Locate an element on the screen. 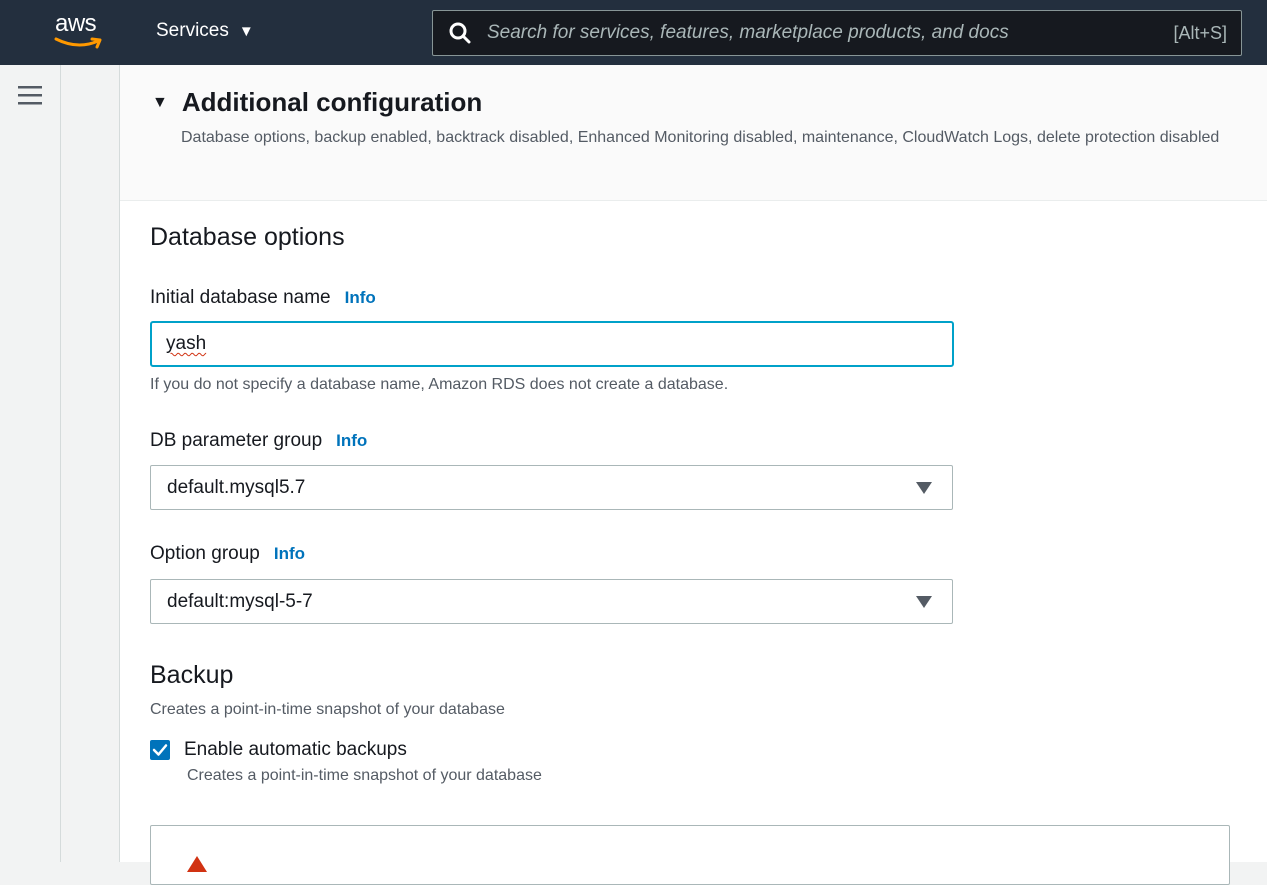 The width and height of the screenshot is (1267, 885). enable-automatic-backups-checkbox is located at coordinates (160, 750).